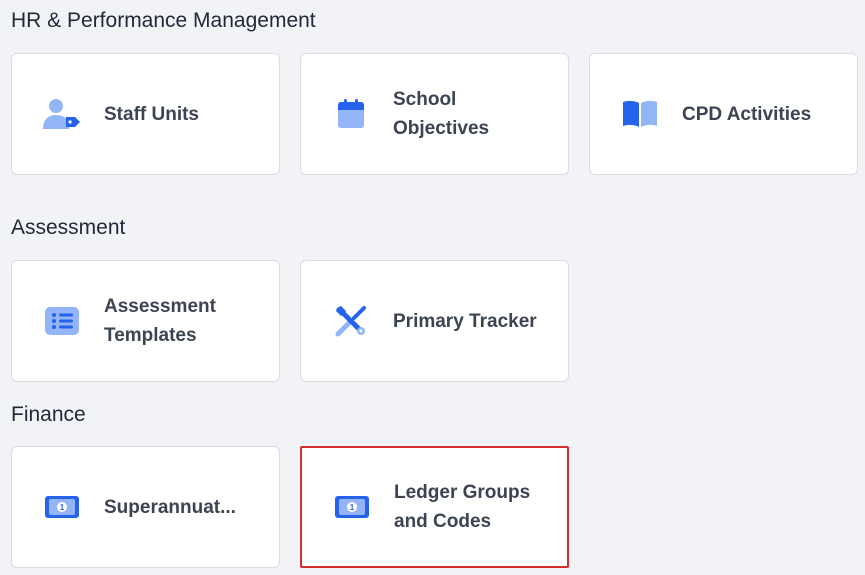  Describe the element at coordinates (747, 114) in the screenshot. I see `card-label: CPD Activities` at that location.